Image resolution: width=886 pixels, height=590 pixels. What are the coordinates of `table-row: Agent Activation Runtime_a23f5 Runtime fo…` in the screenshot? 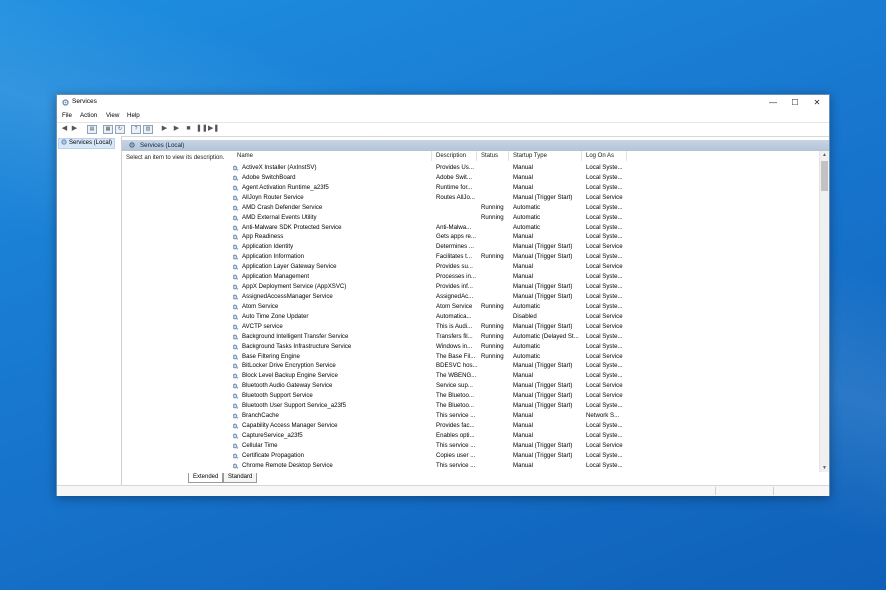 It's located at (527, 188).